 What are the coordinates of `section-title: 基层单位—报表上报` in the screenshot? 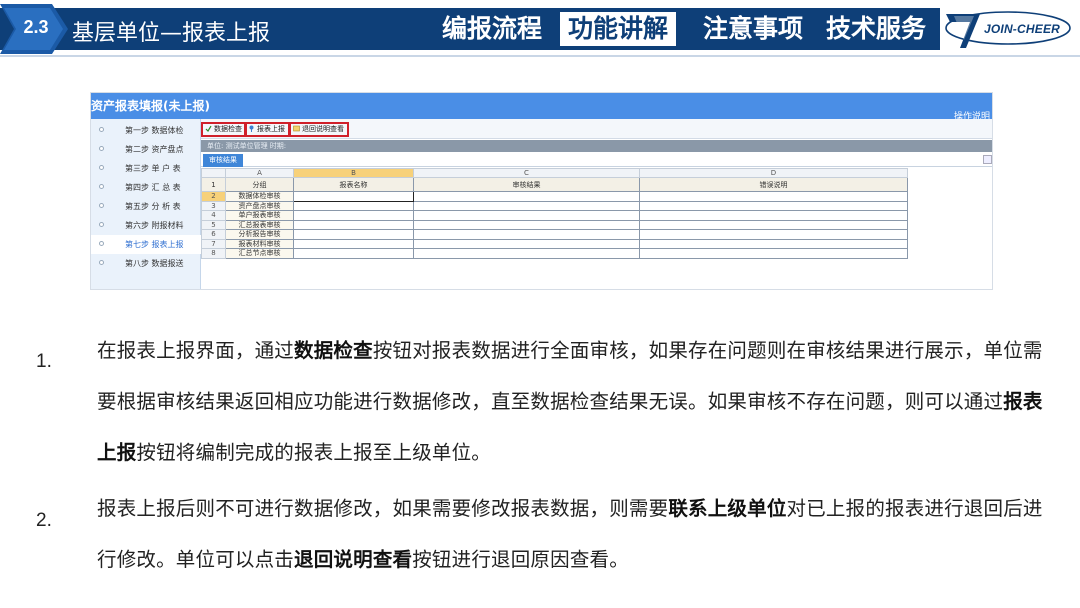 It's located at (171, 33).